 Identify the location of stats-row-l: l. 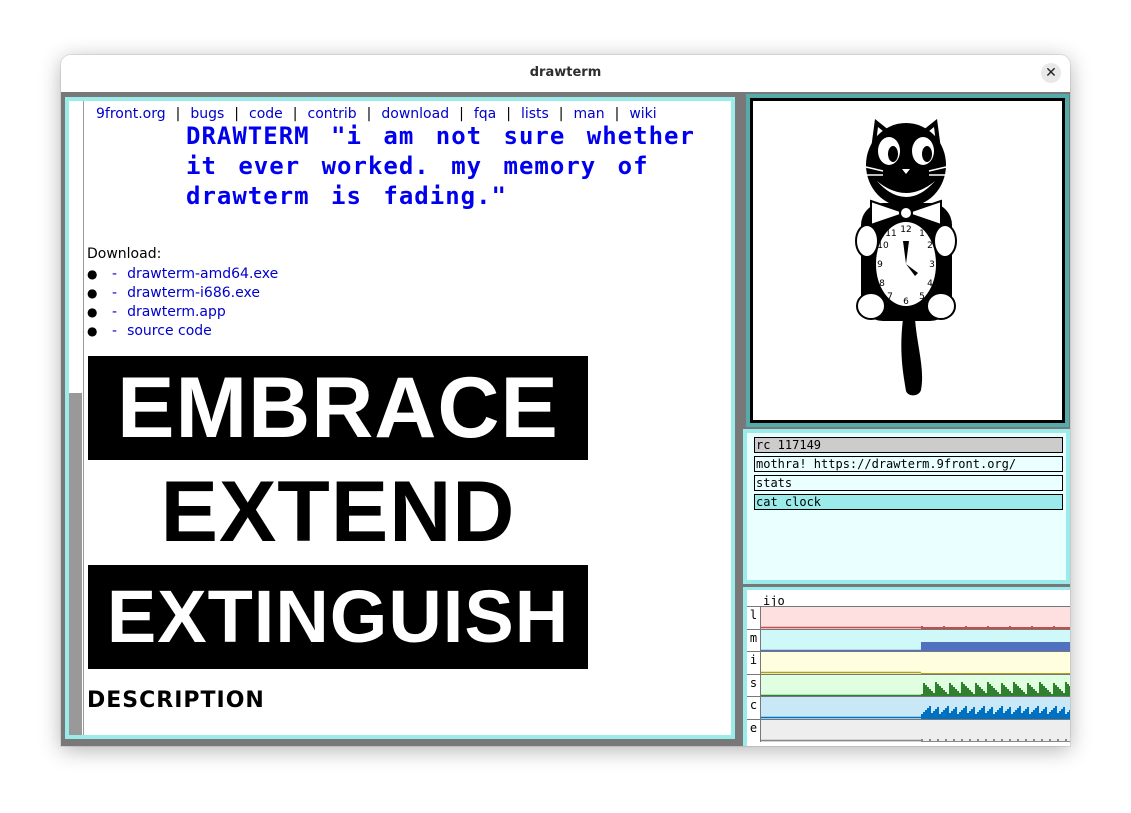
(908, 617).